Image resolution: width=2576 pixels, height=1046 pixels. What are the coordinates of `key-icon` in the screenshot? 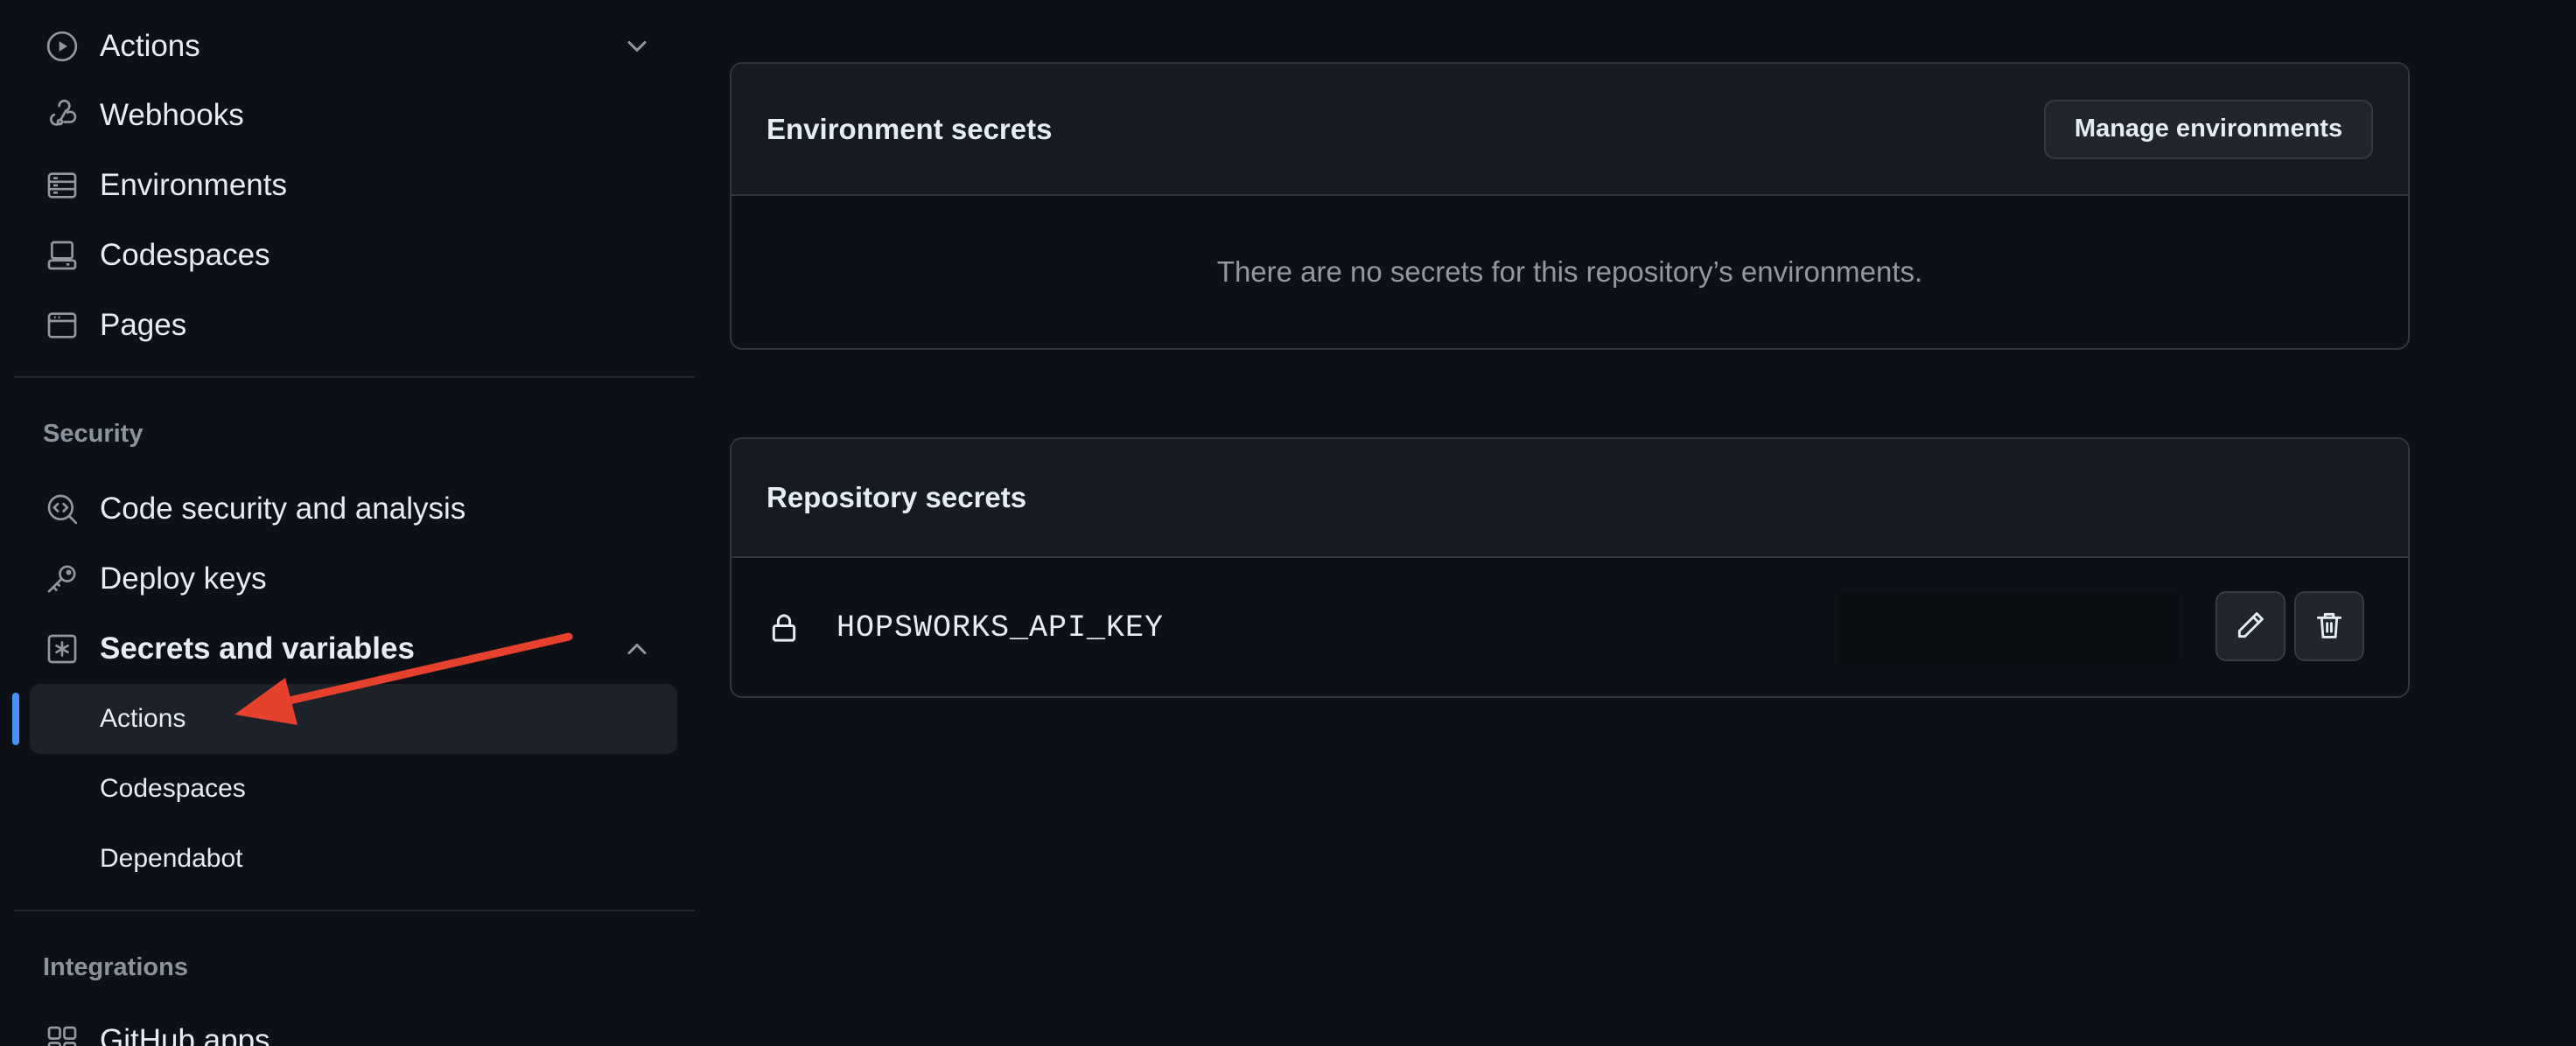 It's located at (62, 579).